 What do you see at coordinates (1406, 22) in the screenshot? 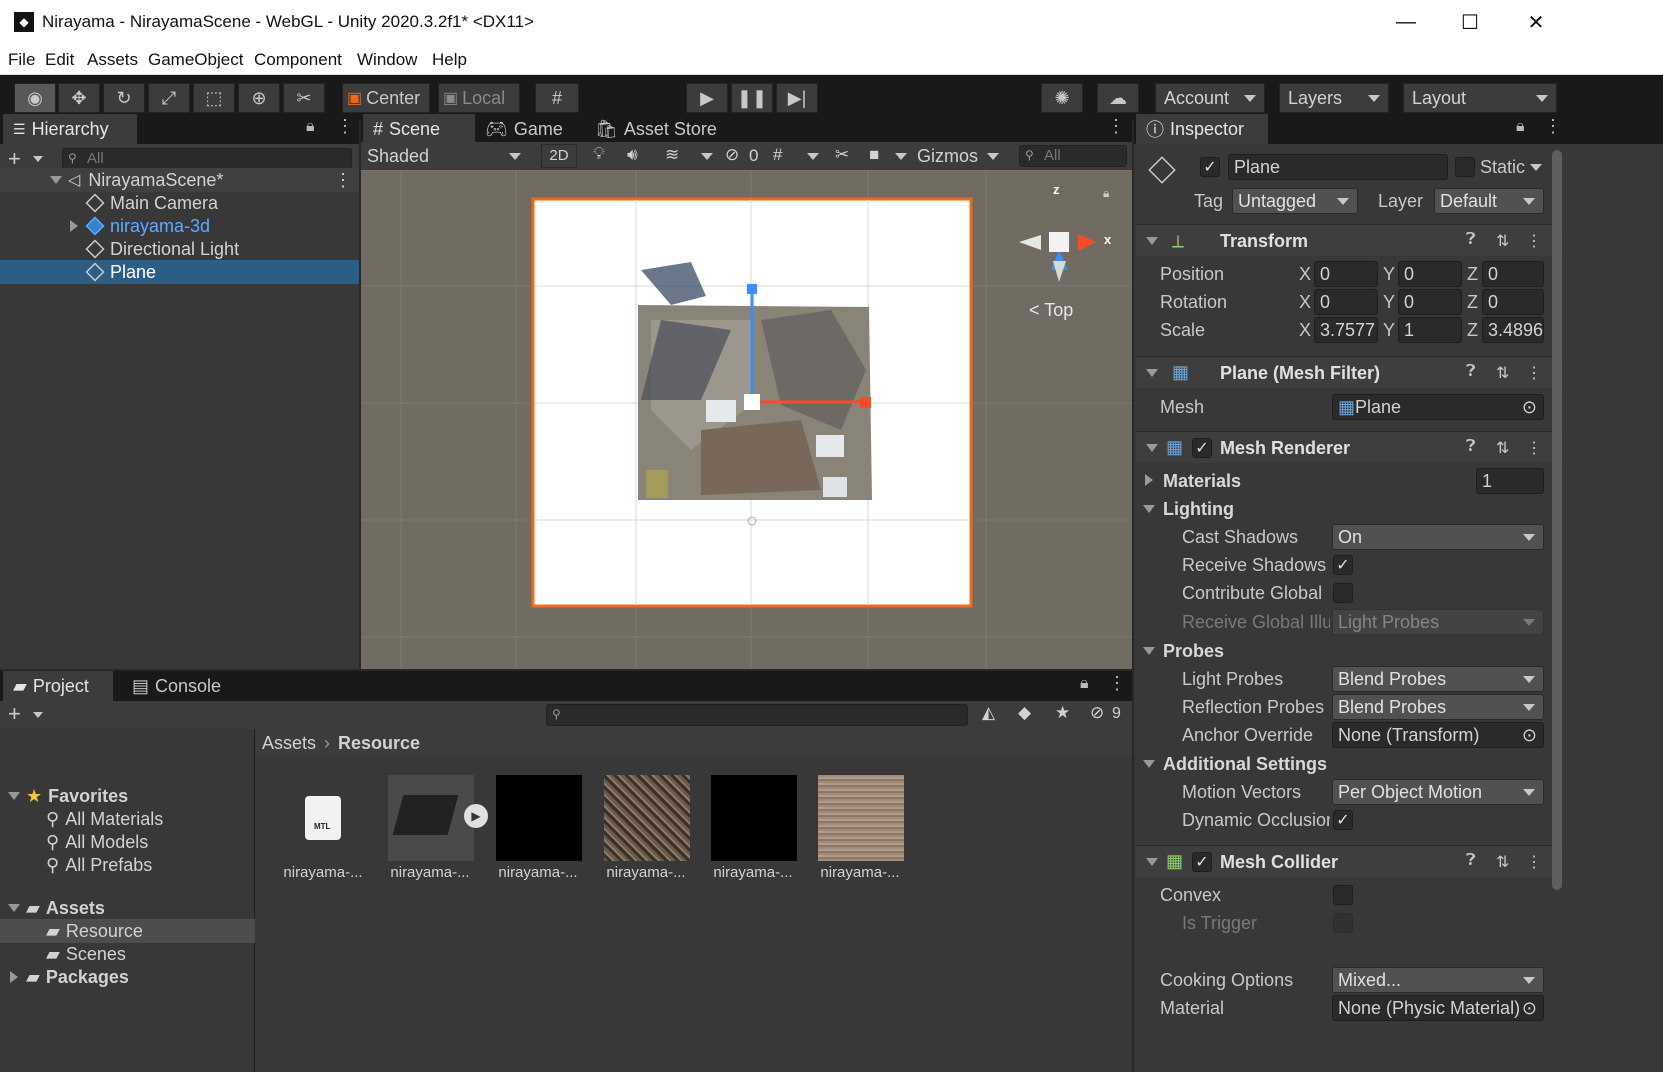
I see `minimize-icon: —` at bounding box center [1406, 22].